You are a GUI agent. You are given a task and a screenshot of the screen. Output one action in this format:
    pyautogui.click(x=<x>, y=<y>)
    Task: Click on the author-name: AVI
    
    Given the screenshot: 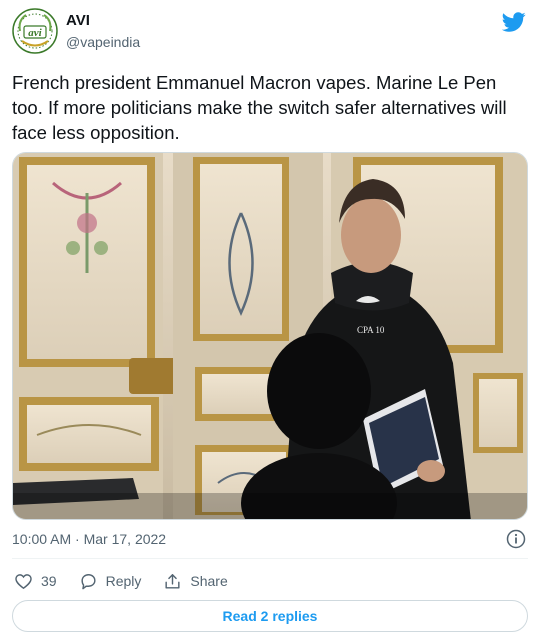 What is the action you would take?
    pyautogui.click(x=78, y=20)
    